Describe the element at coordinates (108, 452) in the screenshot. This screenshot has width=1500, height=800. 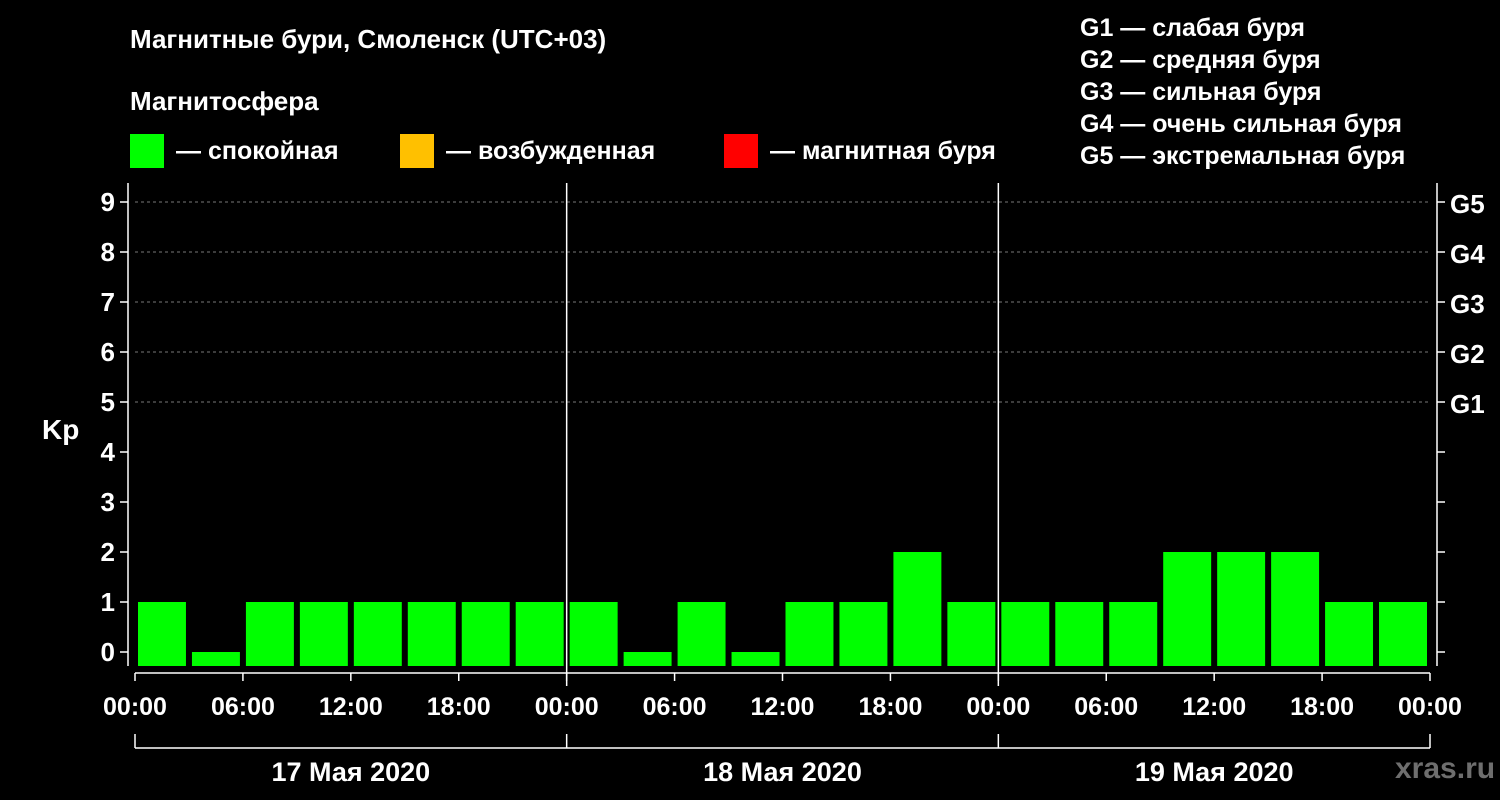
I see `y-tick-label: 4` at that location.